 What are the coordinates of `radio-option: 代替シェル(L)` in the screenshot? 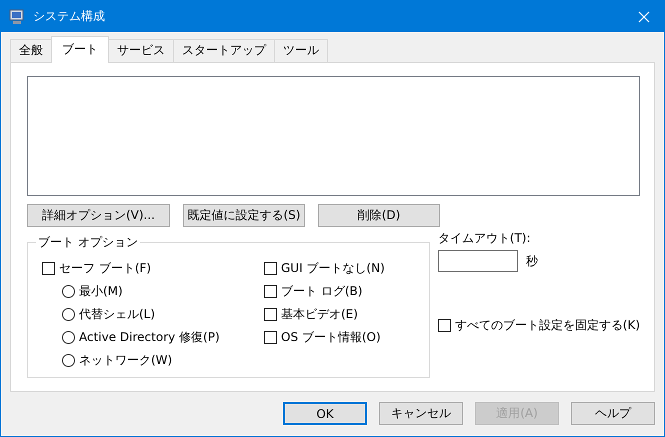 It's located at (153, 314).